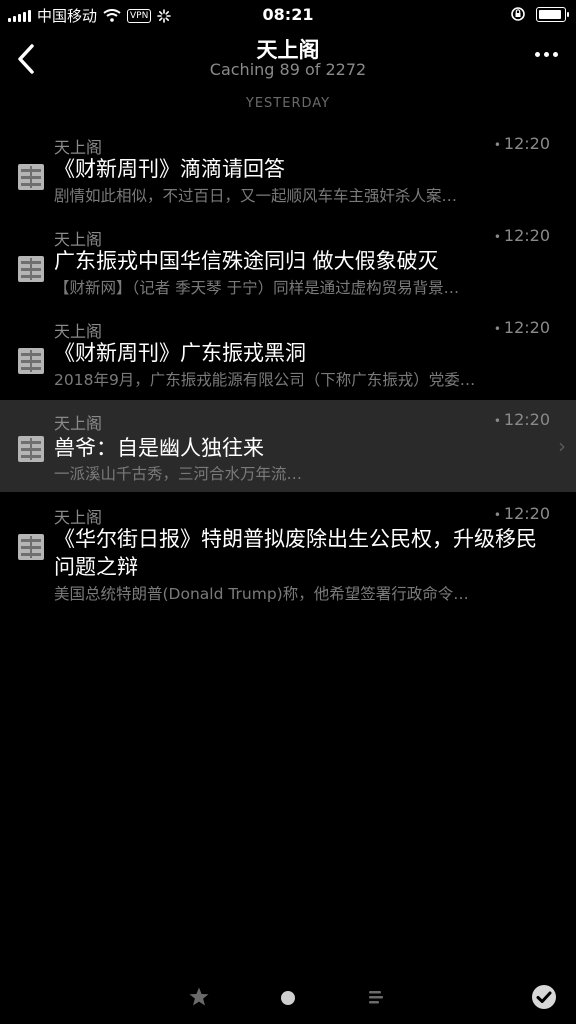 This screenshot has height=1024, width=576. What do you see at coordinates (546, 54) in the screenshot?
I see `more-options-icon` at bounding box center [546, 54].